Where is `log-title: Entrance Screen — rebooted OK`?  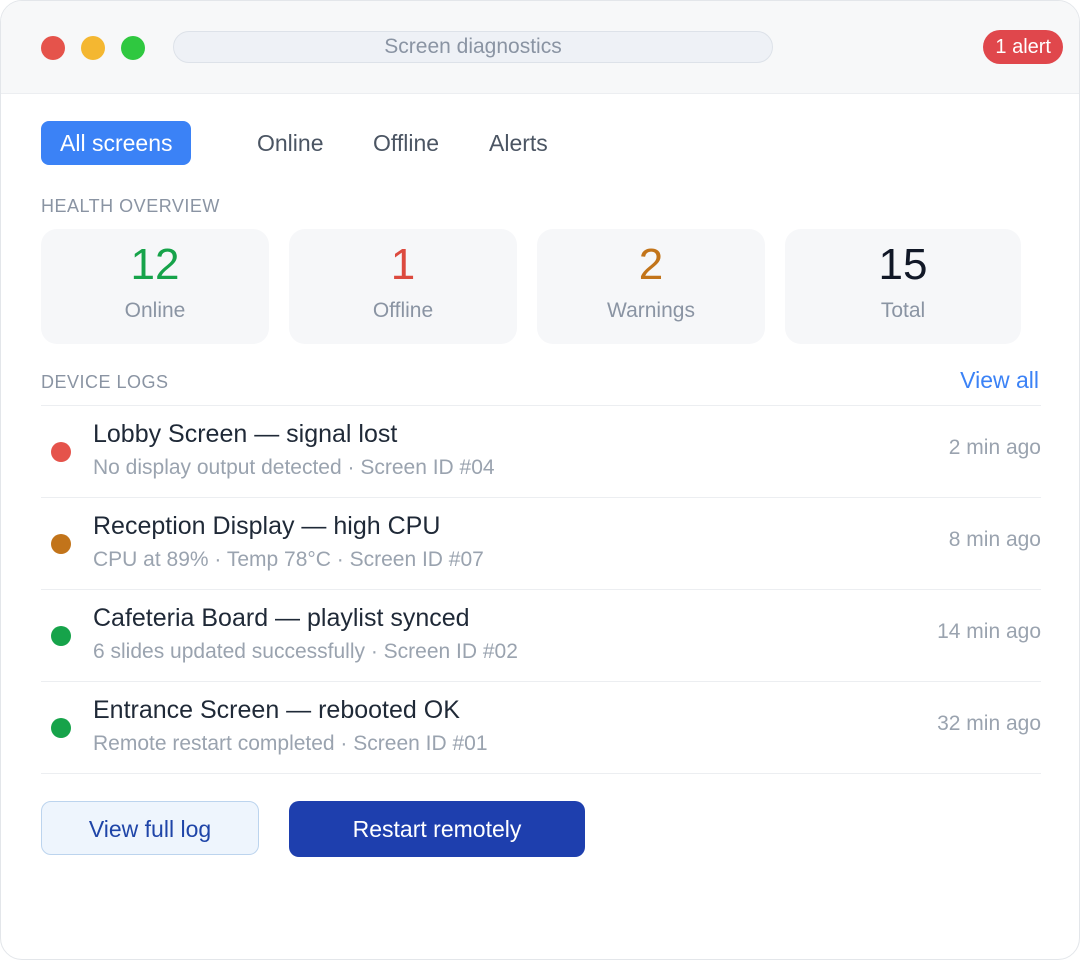 log-title: Entrance Screen — rebooted OK is located at coordinates (276, 710).